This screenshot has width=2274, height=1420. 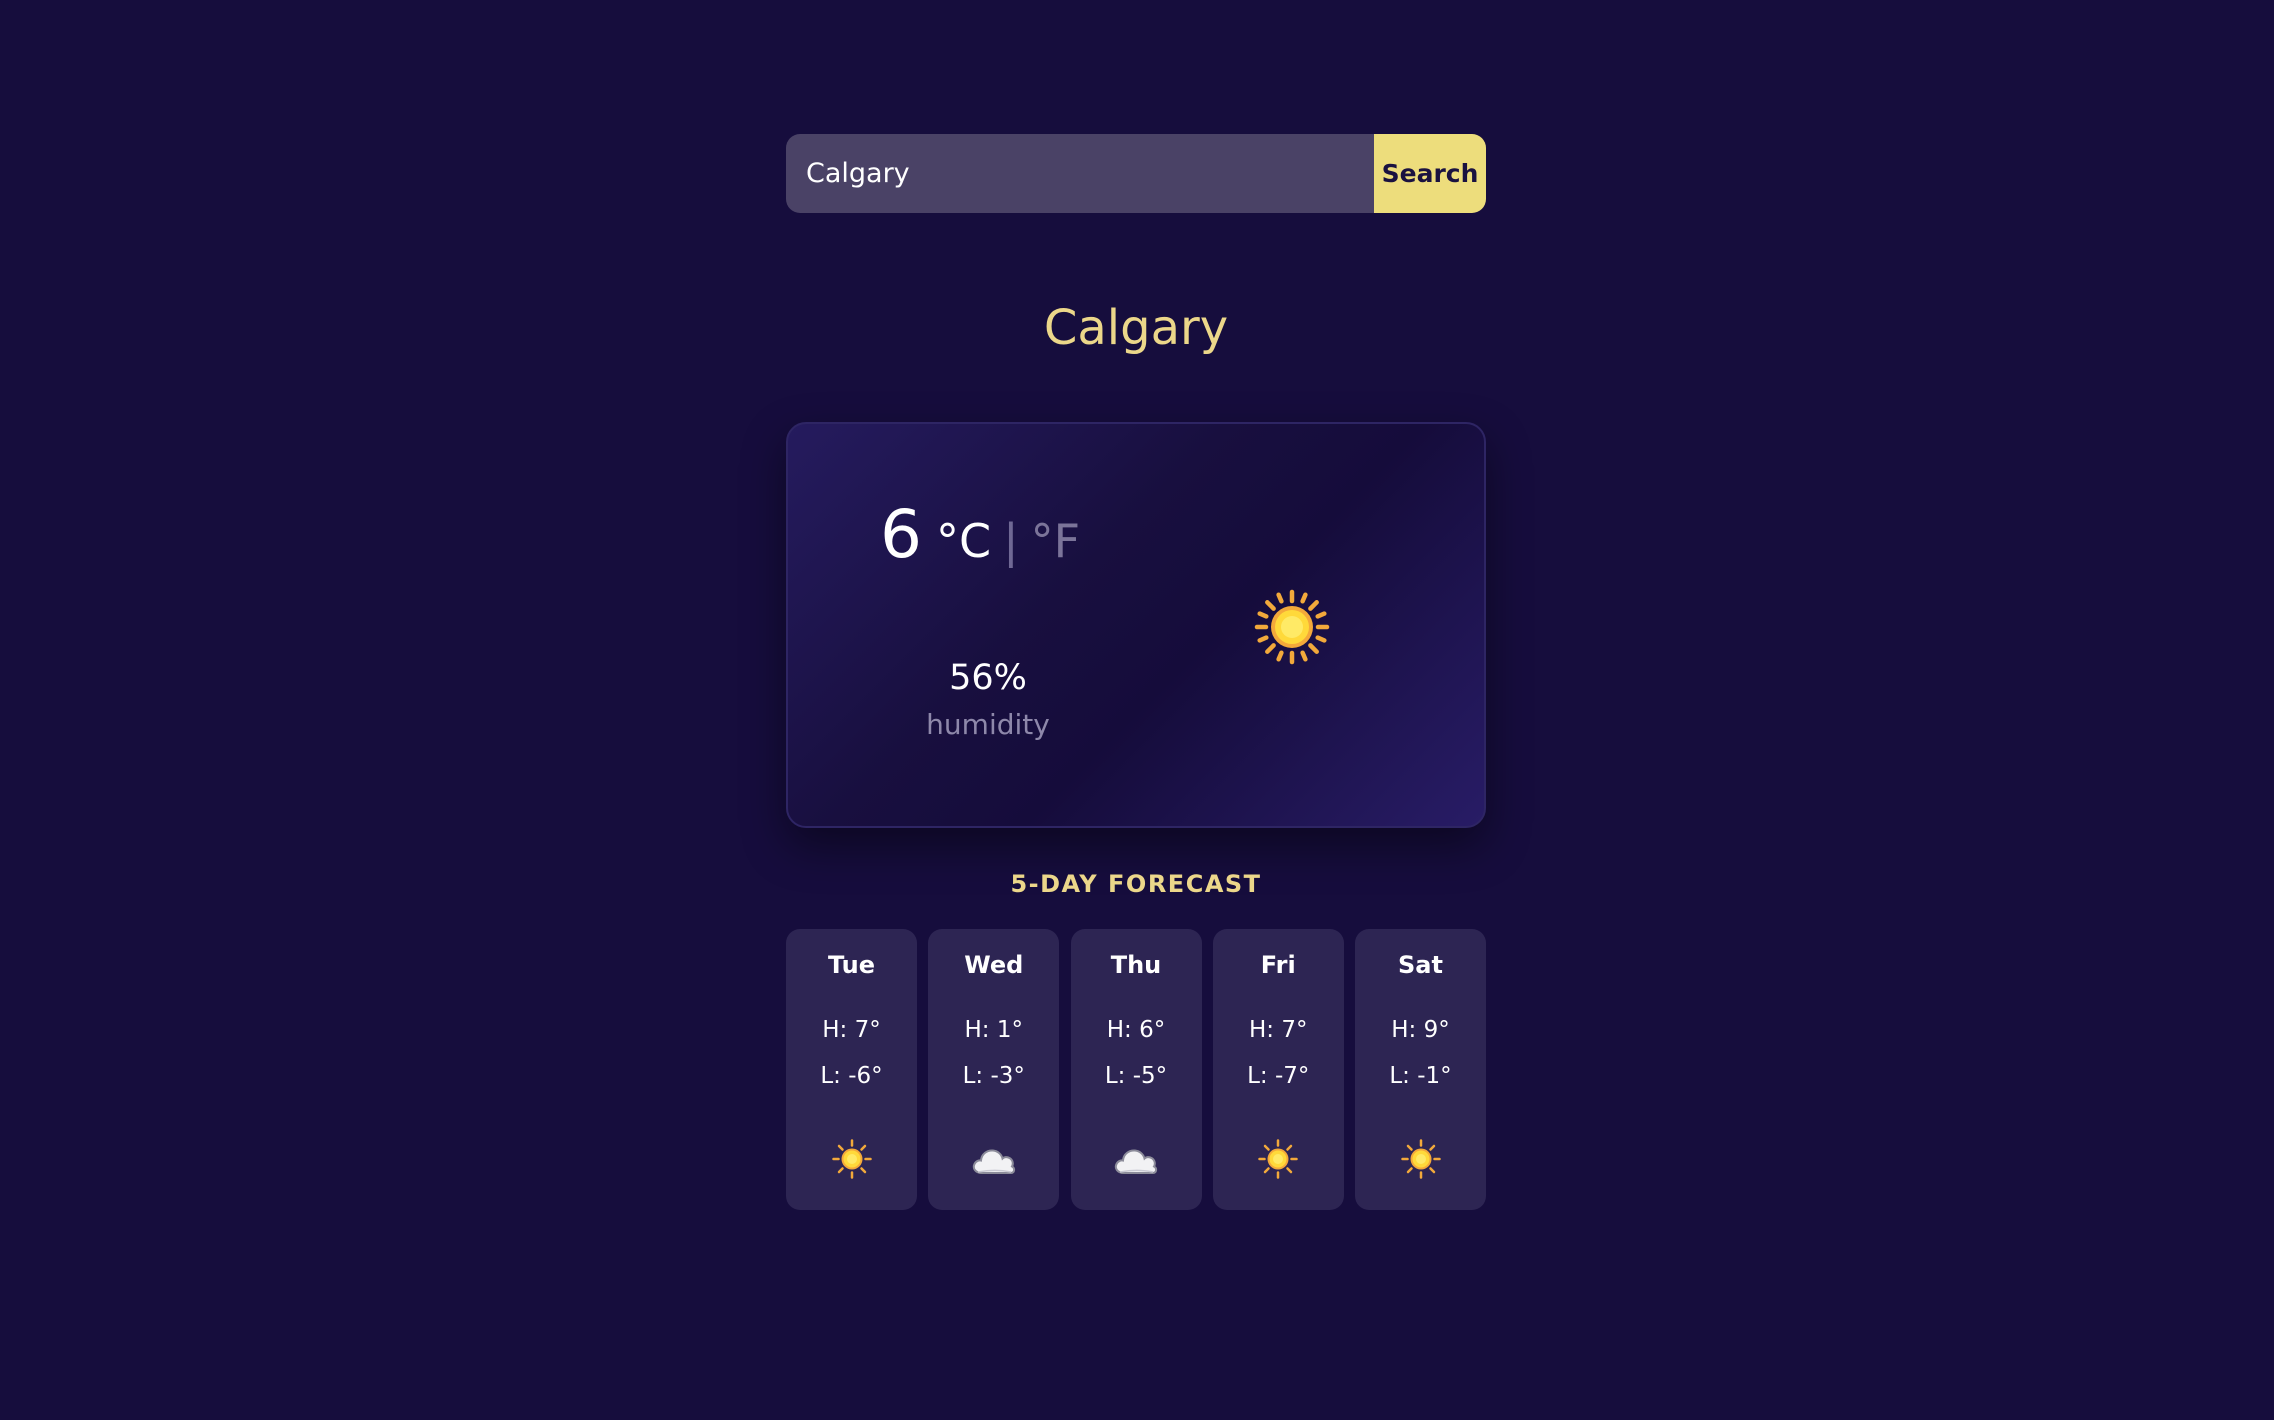 What do you see at coordinates (988, 724) in the screenshot?
I see `humidity-label: humidity` at bounding box center [988, 724].